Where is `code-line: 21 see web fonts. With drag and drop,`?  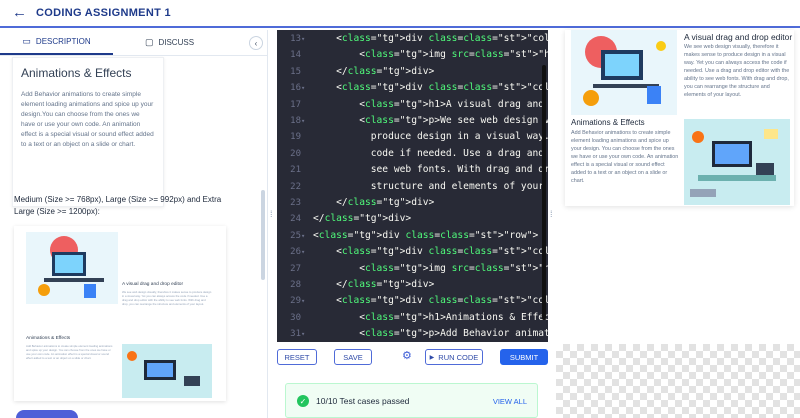 code-line: 21 see web fonts. With drag and drop, is located at coordinates (412, 170).